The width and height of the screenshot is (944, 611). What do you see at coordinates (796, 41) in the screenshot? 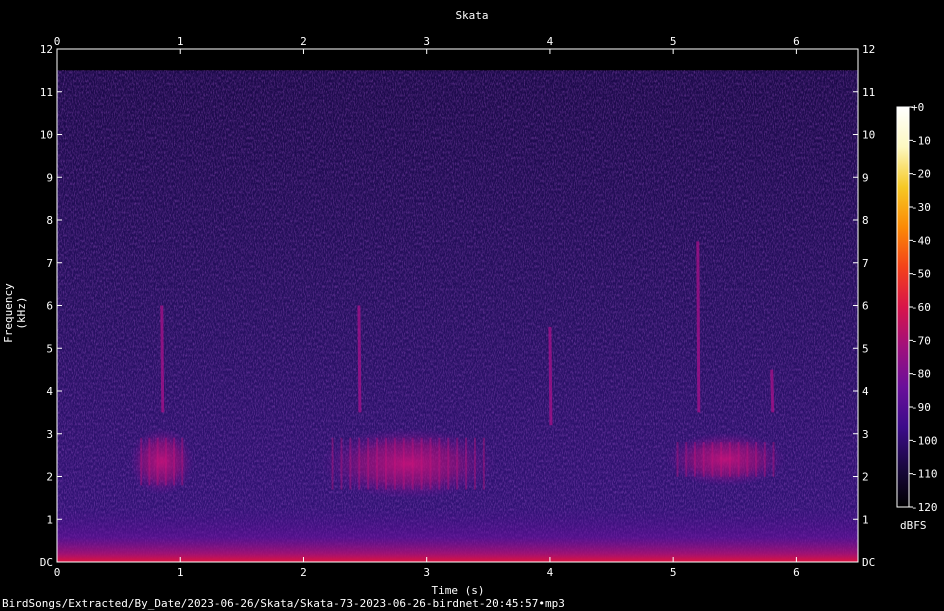
I see `x-tick-label-top: 6` at bounding box center [796, 41].